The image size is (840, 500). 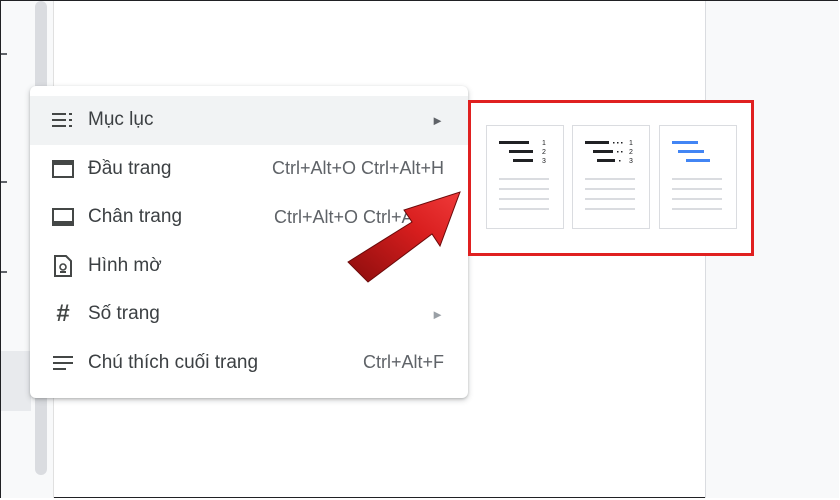 I want to click on menu-item-label: Chú thích cuối trang, so click(x=173, y=362).